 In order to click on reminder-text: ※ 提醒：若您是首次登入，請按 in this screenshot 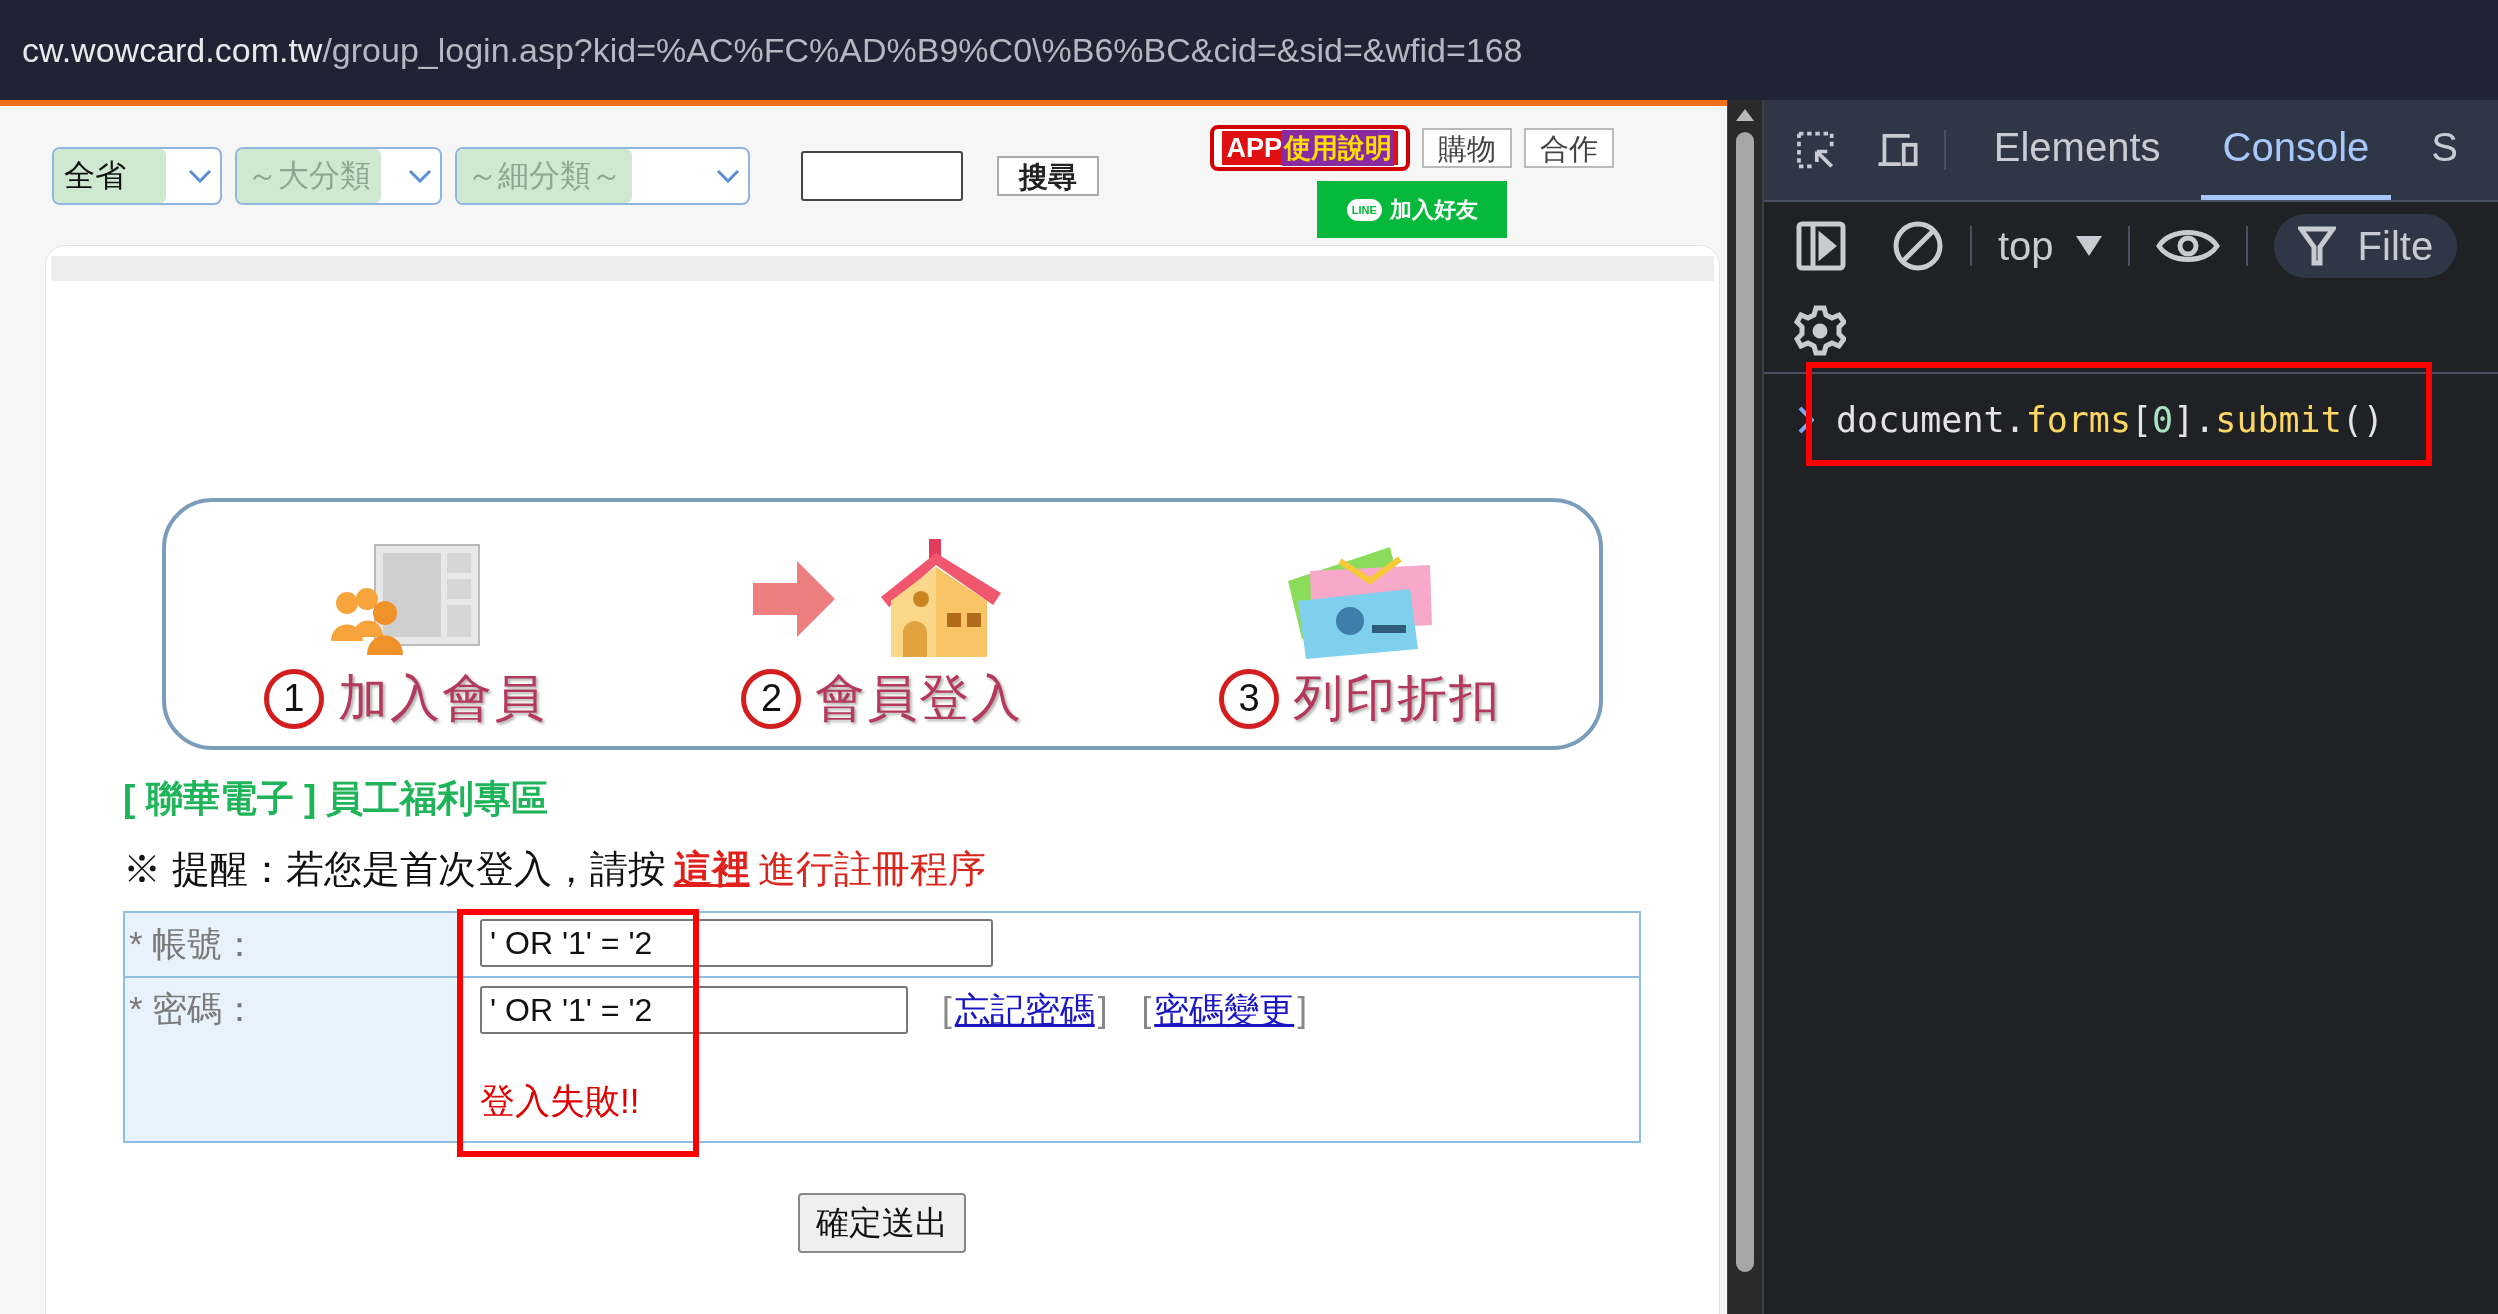, I will do `click(394, 869)`.